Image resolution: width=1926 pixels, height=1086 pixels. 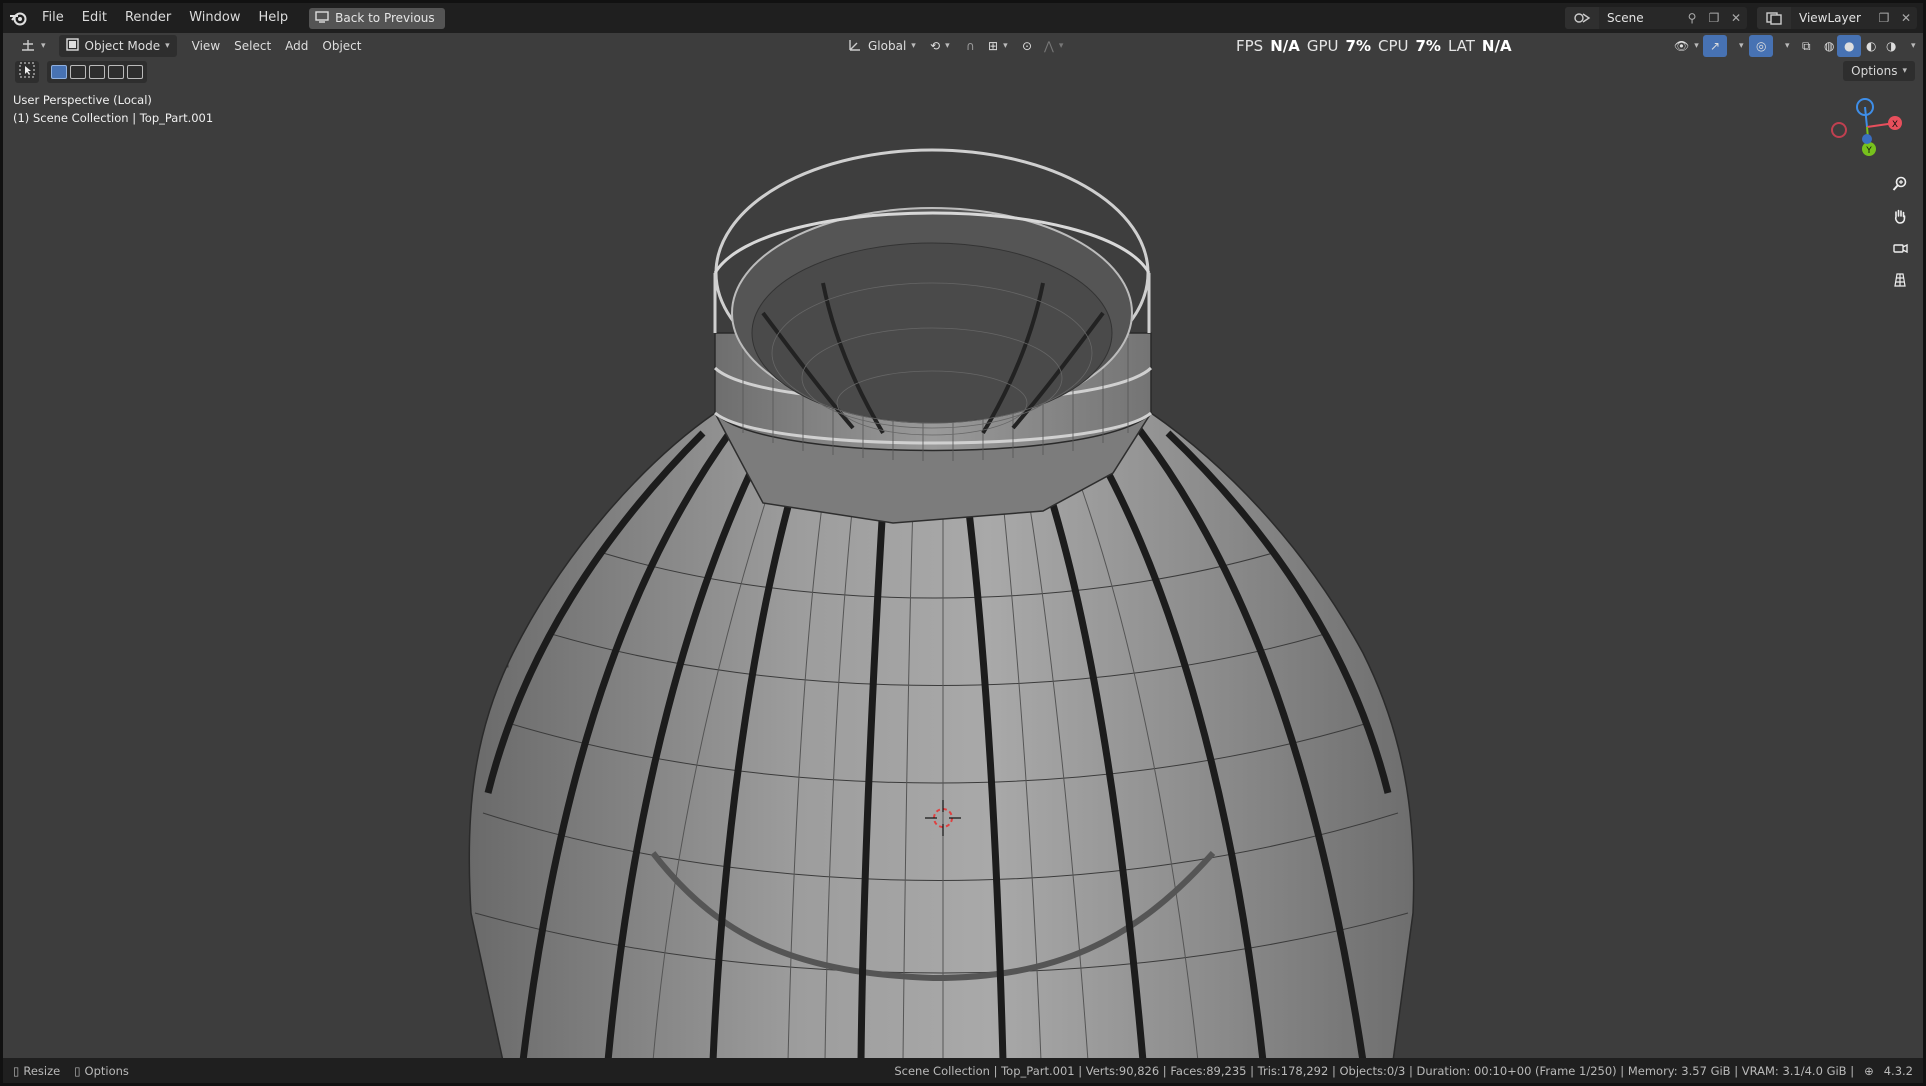 What do you see at coordinates (1832, 18) in the screenshot?
I see `view-layer-name: ViewLayer` at bounding box center [1832, 18].